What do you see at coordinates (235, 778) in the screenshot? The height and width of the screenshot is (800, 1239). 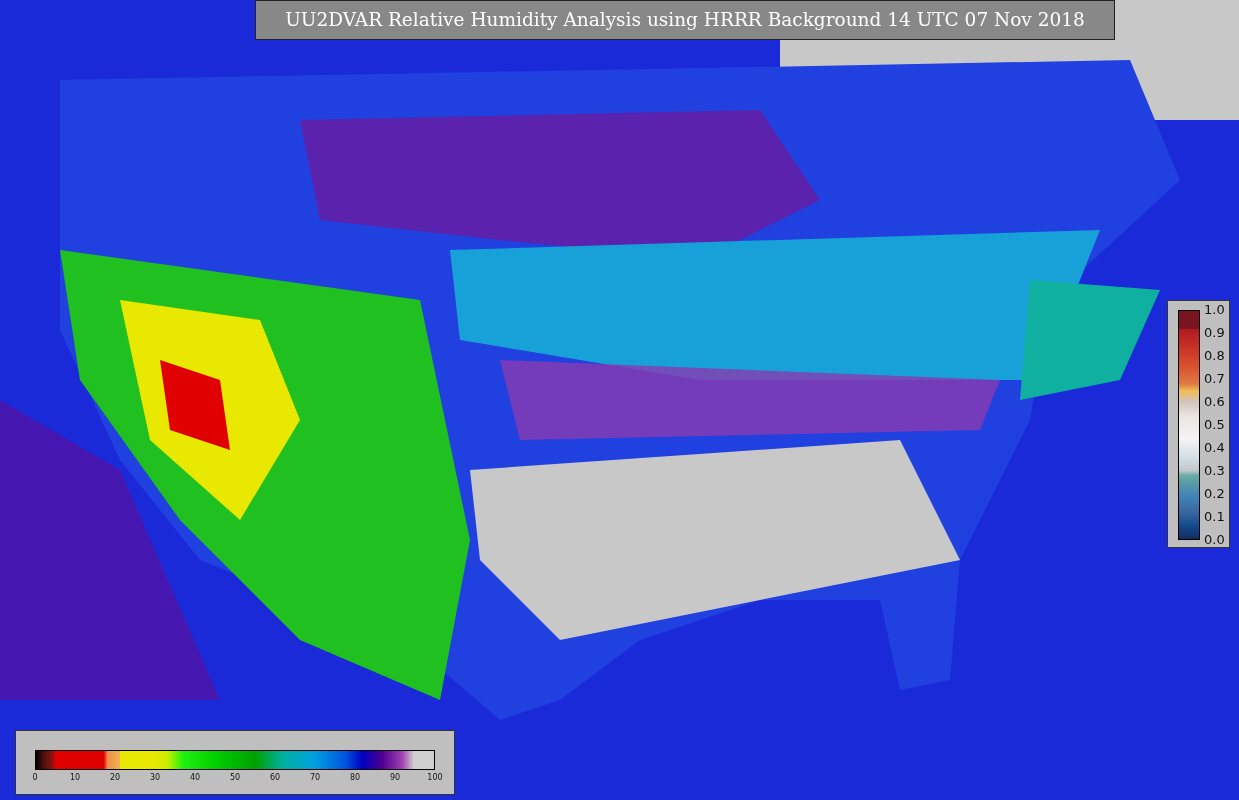 I see `tick-label: 50` at bounding box center [235, 778].